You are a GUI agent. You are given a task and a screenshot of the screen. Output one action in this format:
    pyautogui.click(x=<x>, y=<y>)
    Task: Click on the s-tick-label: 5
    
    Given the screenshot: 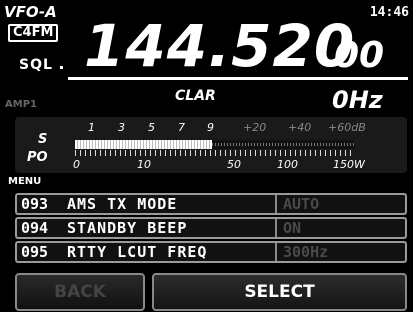 What is the action you would take?
    pyautogui.click(x=151, y=127)
    